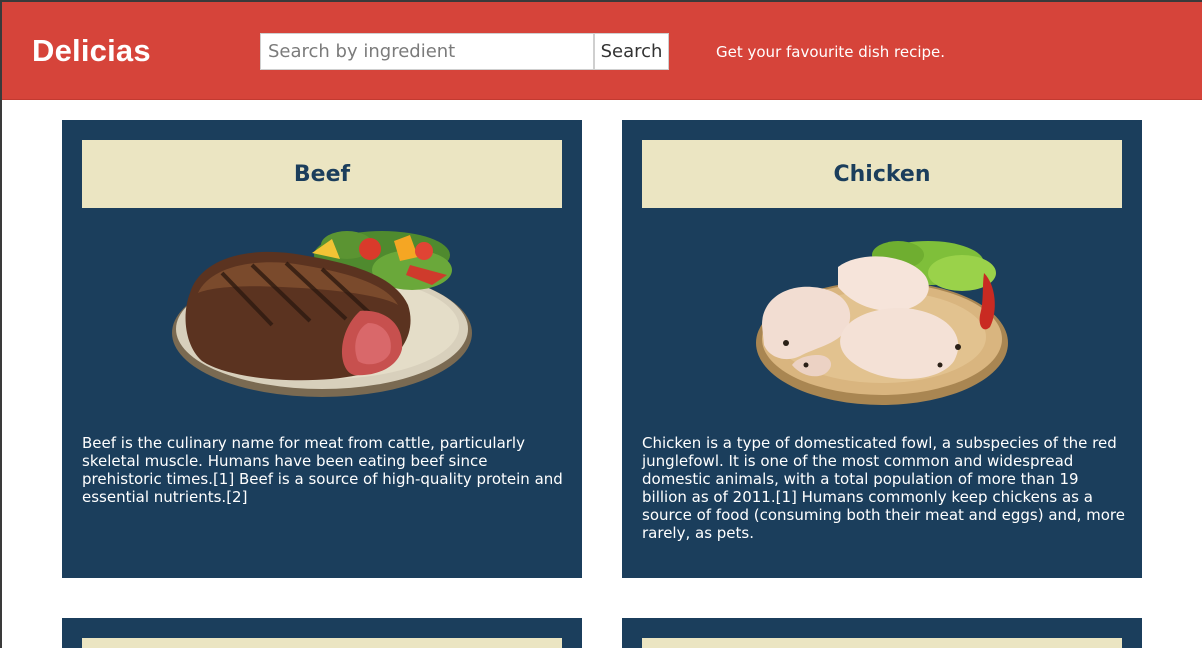 This screenshot has height=648, width=1202. What do you see at coordinates (882, 323) in the screenshot?
I see `chicken-dish-image` at bounding box center [882, 323].